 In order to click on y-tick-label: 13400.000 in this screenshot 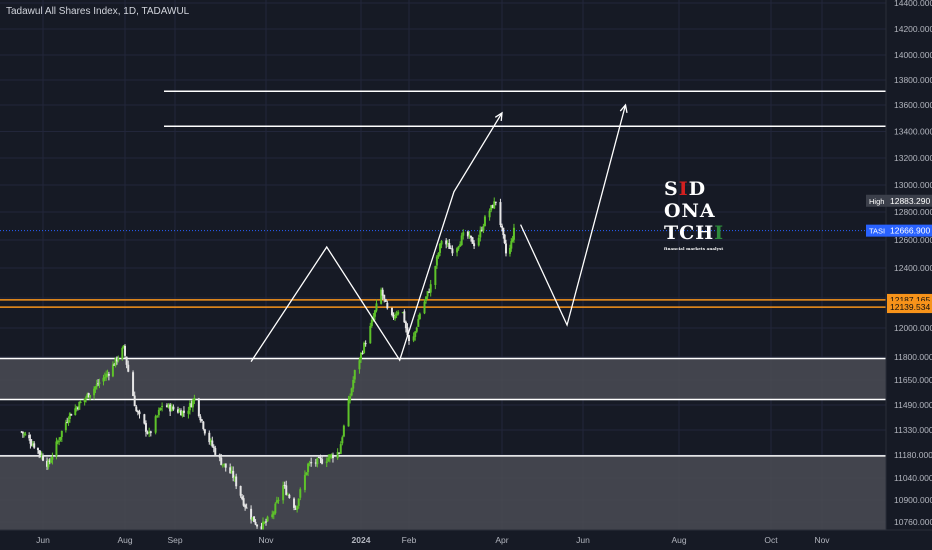, I will do `click(913, 132)`.